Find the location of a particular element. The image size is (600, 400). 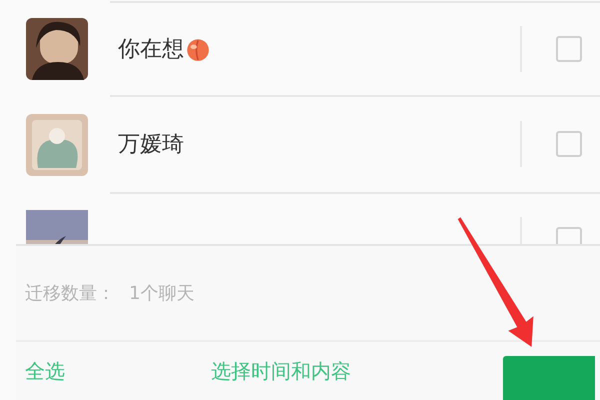

contact-name: 你在想 is located at coordinates (150, 50).